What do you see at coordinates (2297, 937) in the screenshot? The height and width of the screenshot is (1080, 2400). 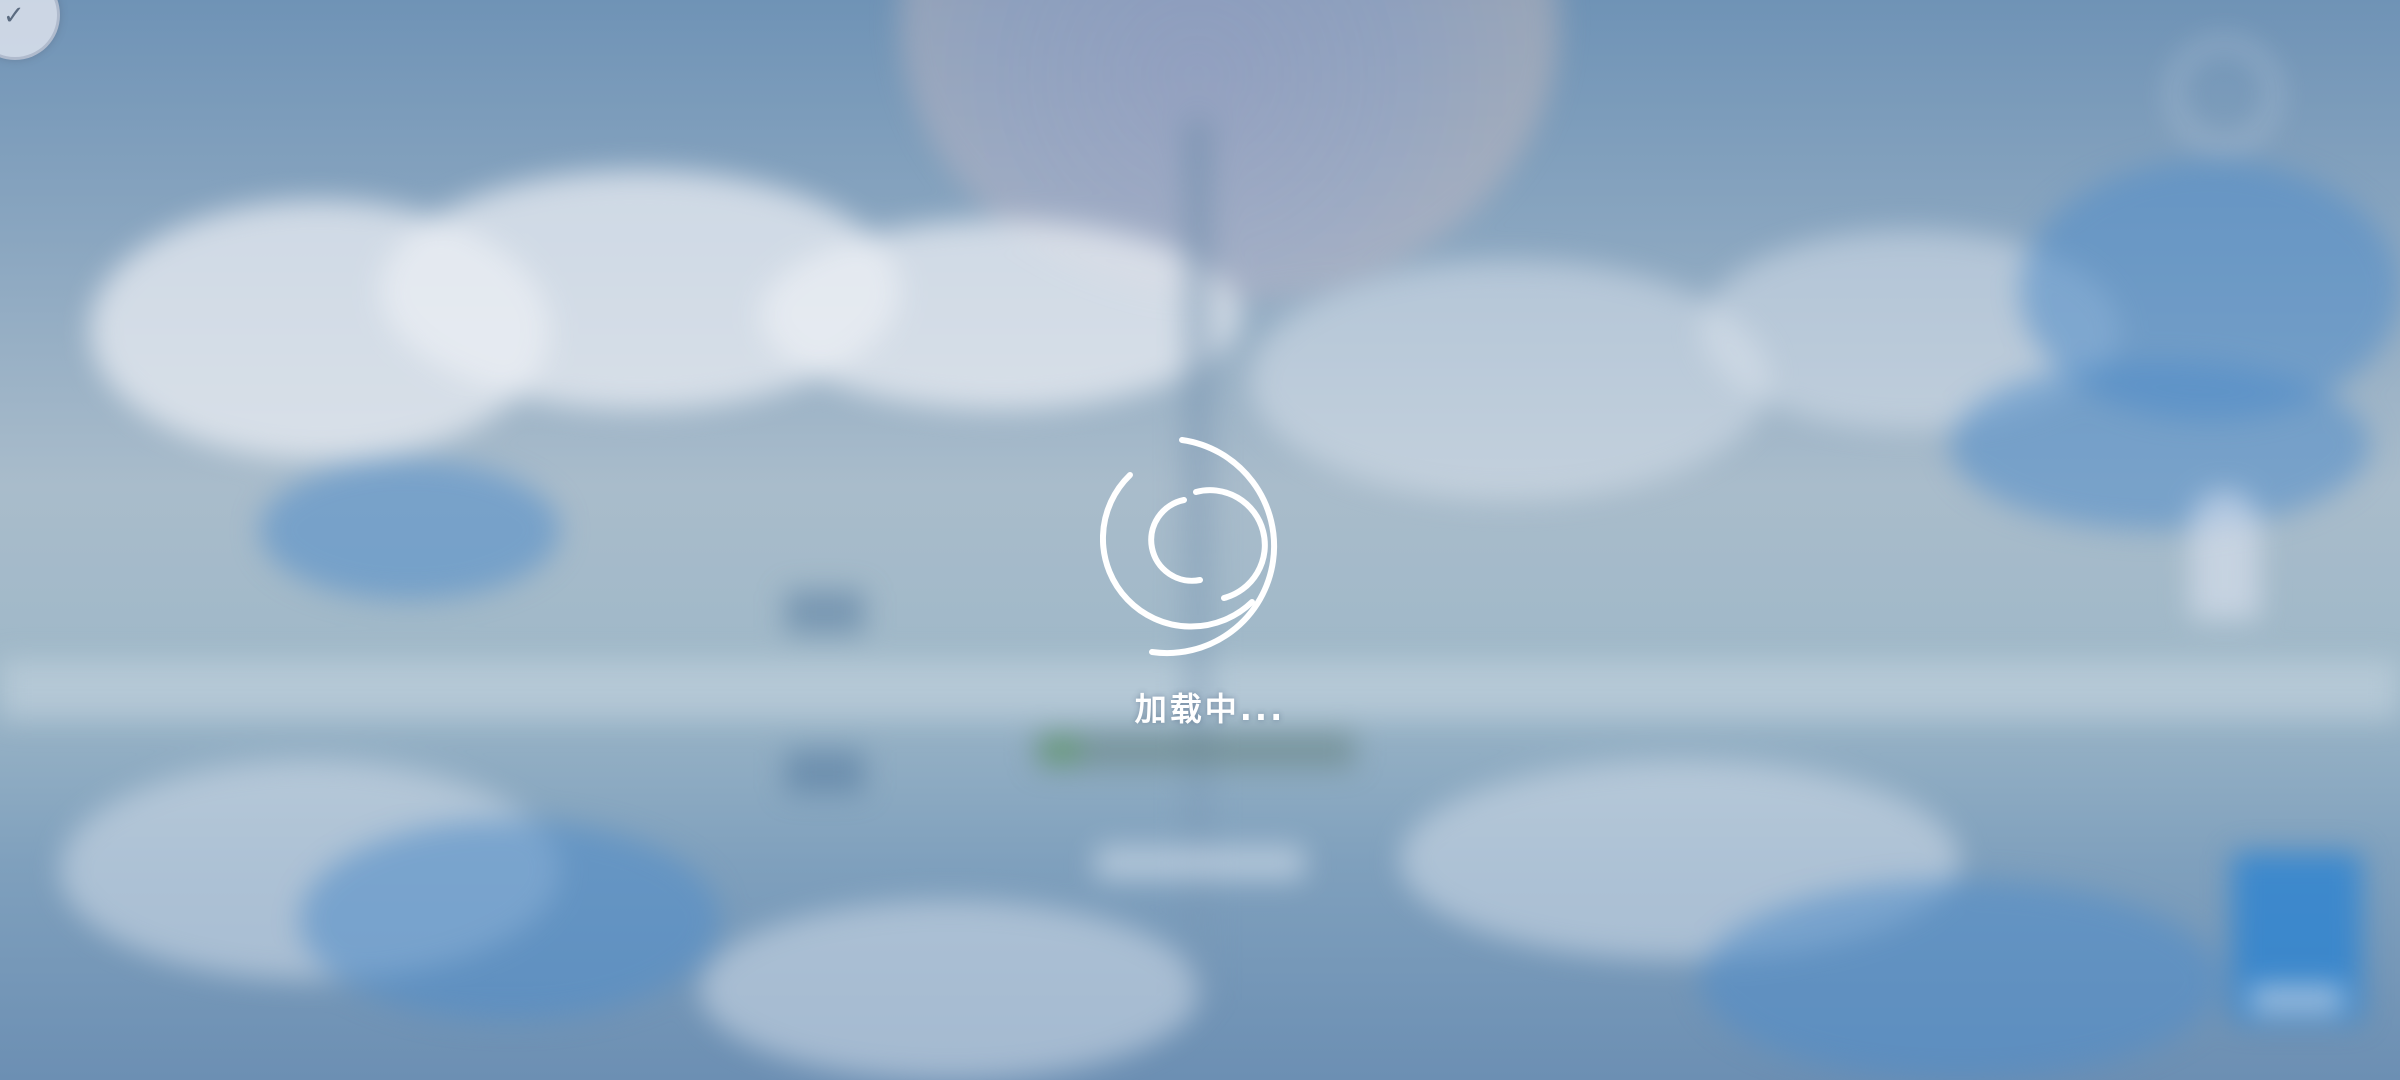 I see `background-card` at bounding box center [2297, 937].